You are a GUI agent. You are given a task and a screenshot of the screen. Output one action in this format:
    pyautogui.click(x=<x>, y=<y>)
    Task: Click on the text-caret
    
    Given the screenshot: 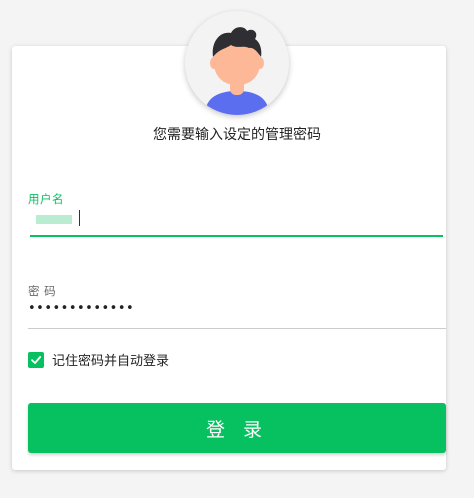 What is the action you would take?
    pyautogui.click(x=79, y=218)
    